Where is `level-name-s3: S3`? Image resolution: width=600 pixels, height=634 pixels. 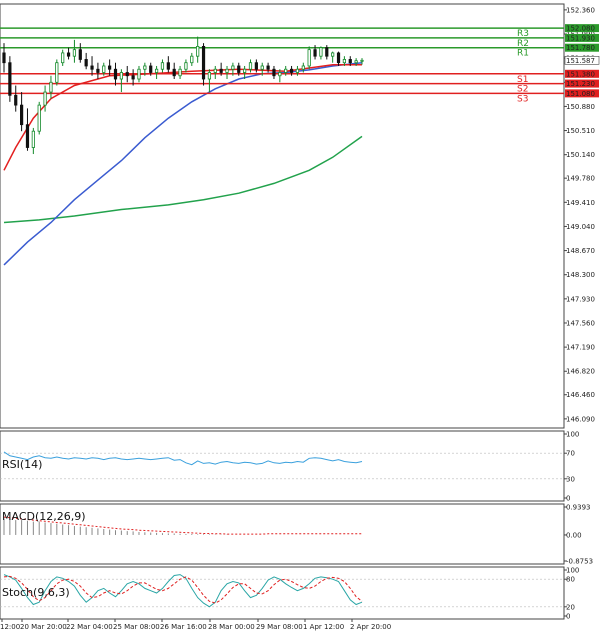 level-name-s3: S3 is located at coordinates (522, 99).